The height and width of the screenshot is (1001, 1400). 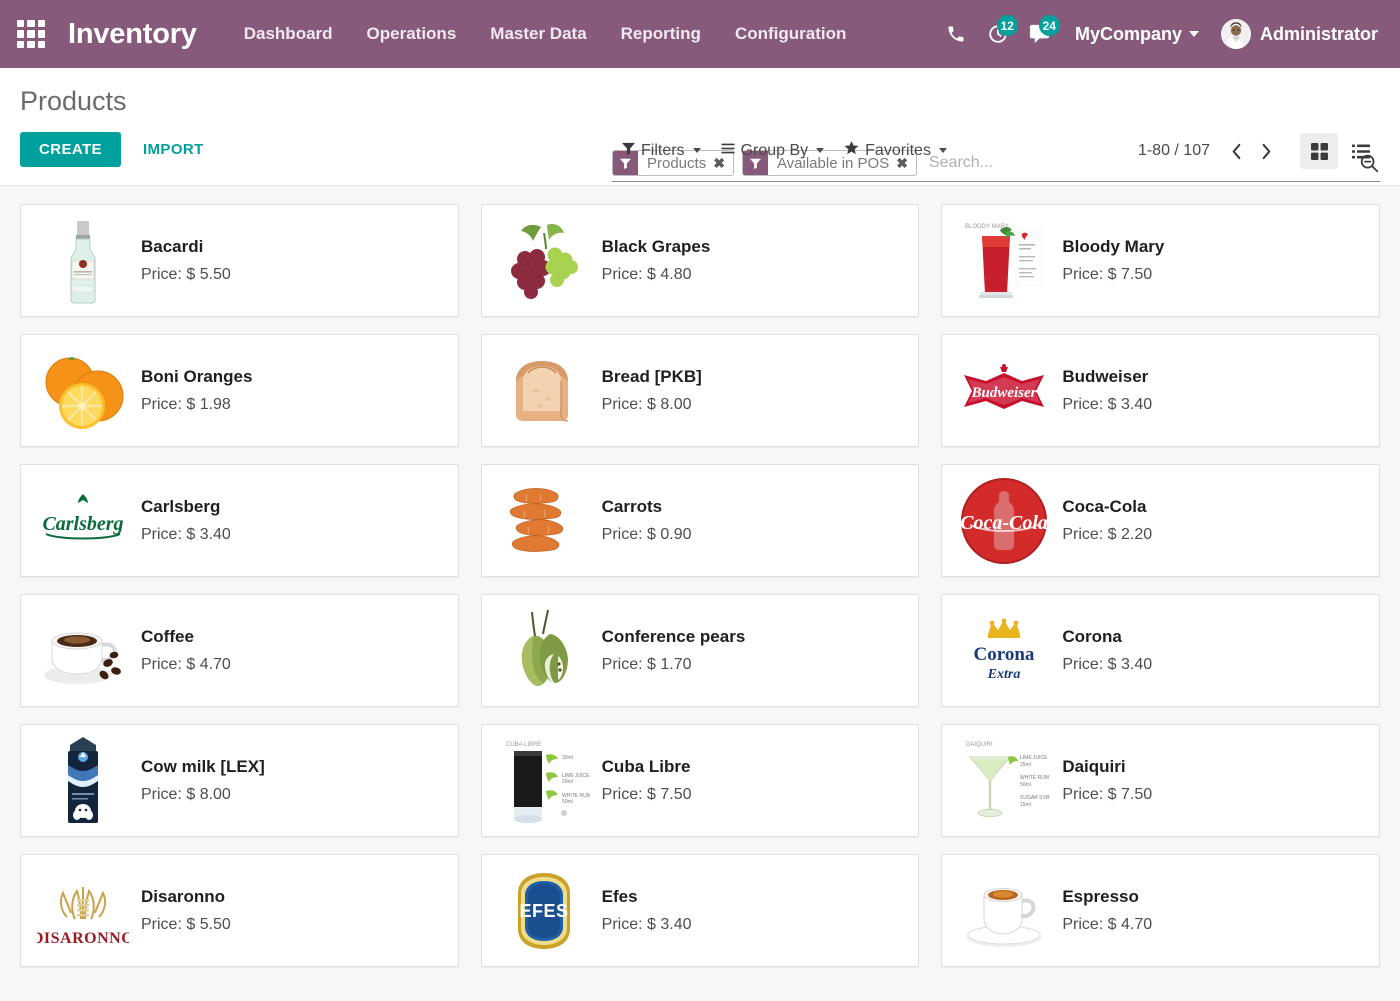 I want to click on menu-item-operations: Operations, so click(x=412, y=34).